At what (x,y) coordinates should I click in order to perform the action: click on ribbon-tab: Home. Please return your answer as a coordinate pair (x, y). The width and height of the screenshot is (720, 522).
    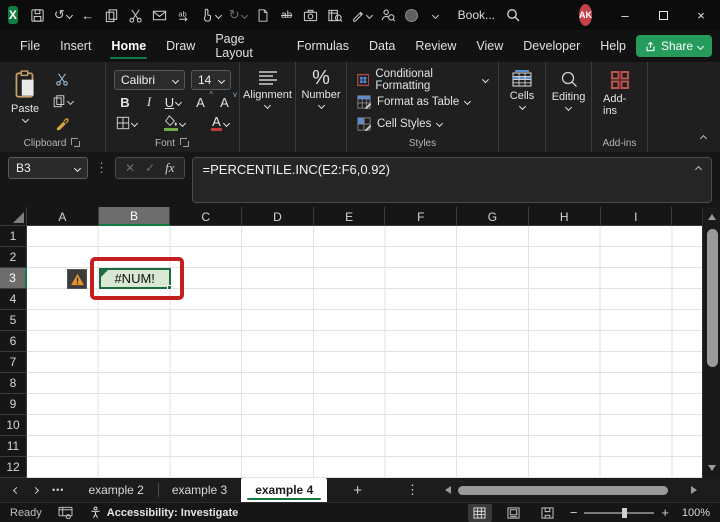
    Looking at the image, I should click on (128, 46).